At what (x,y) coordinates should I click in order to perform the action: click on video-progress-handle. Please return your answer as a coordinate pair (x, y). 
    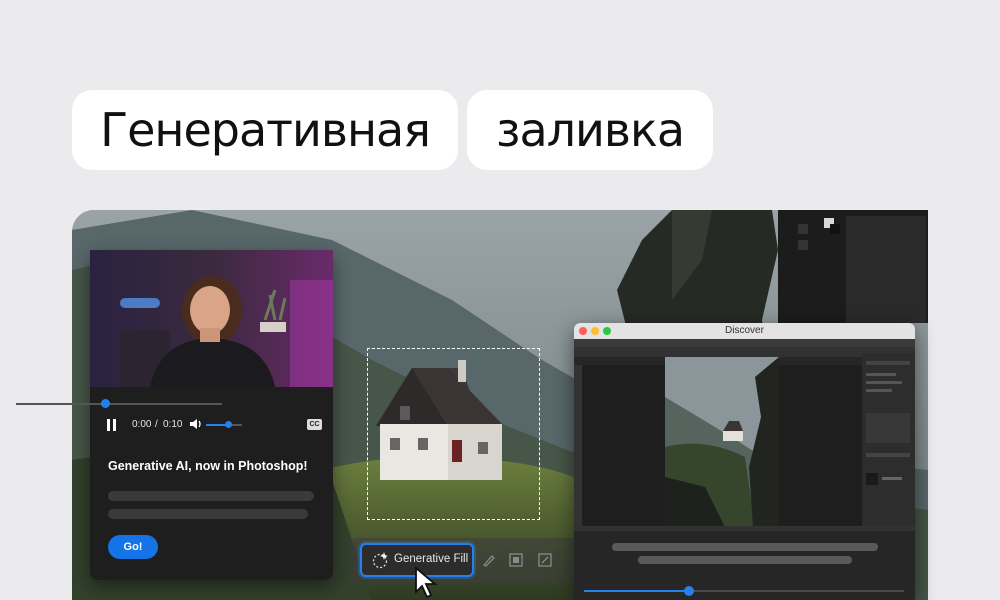
    Looking at the image, I should click on (105, 403).